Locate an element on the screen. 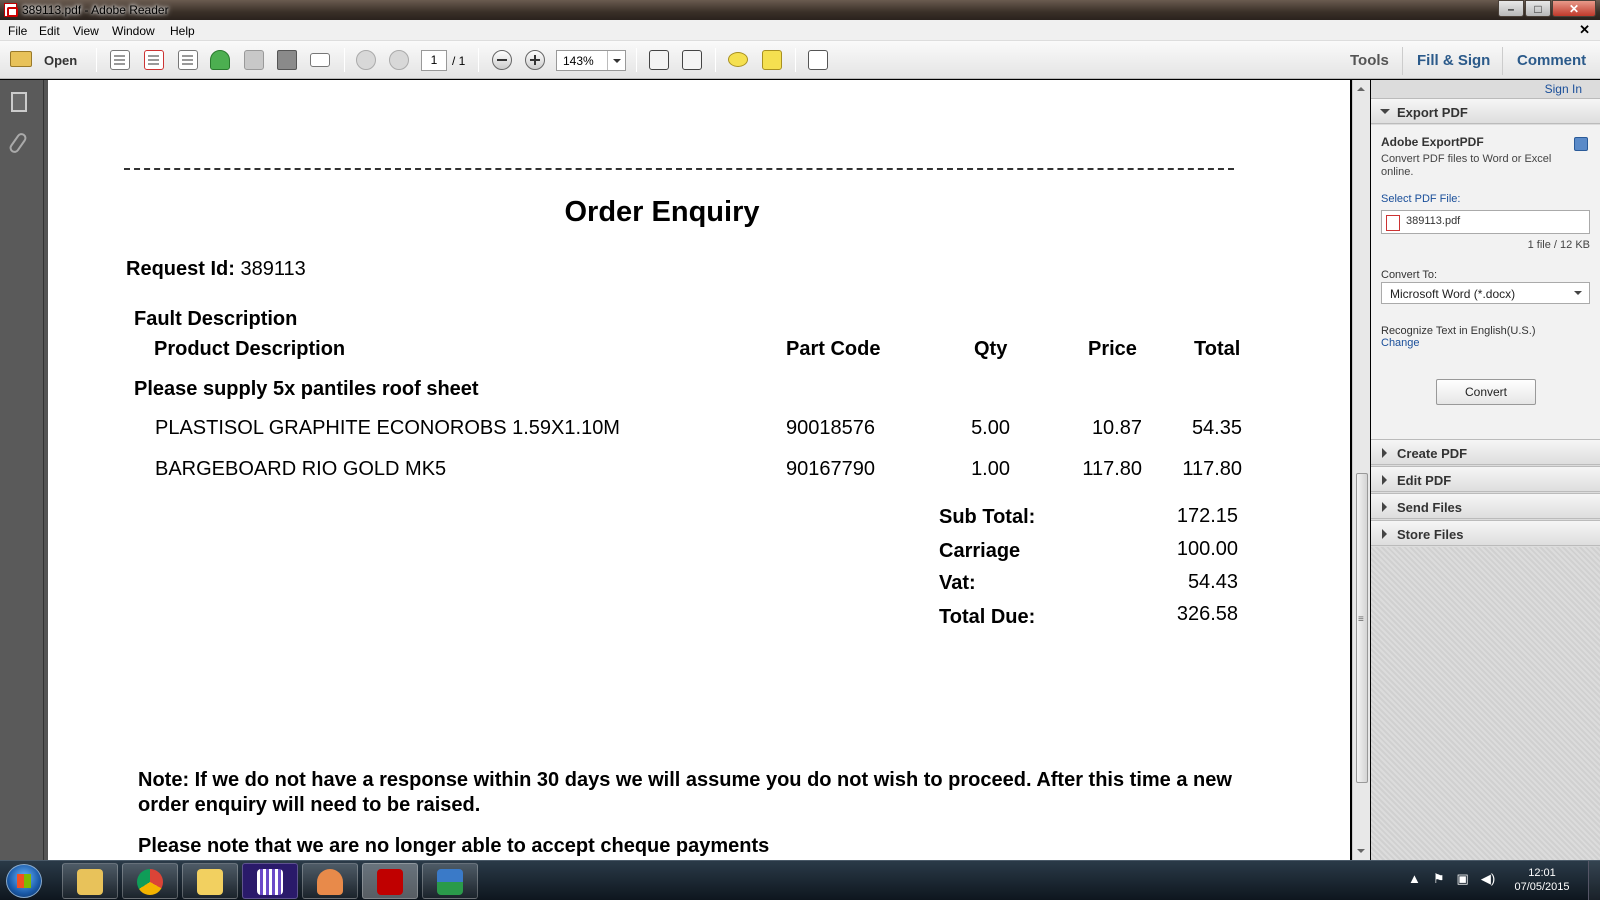  change-language-link: Change is located at coordinates (1400, 343).